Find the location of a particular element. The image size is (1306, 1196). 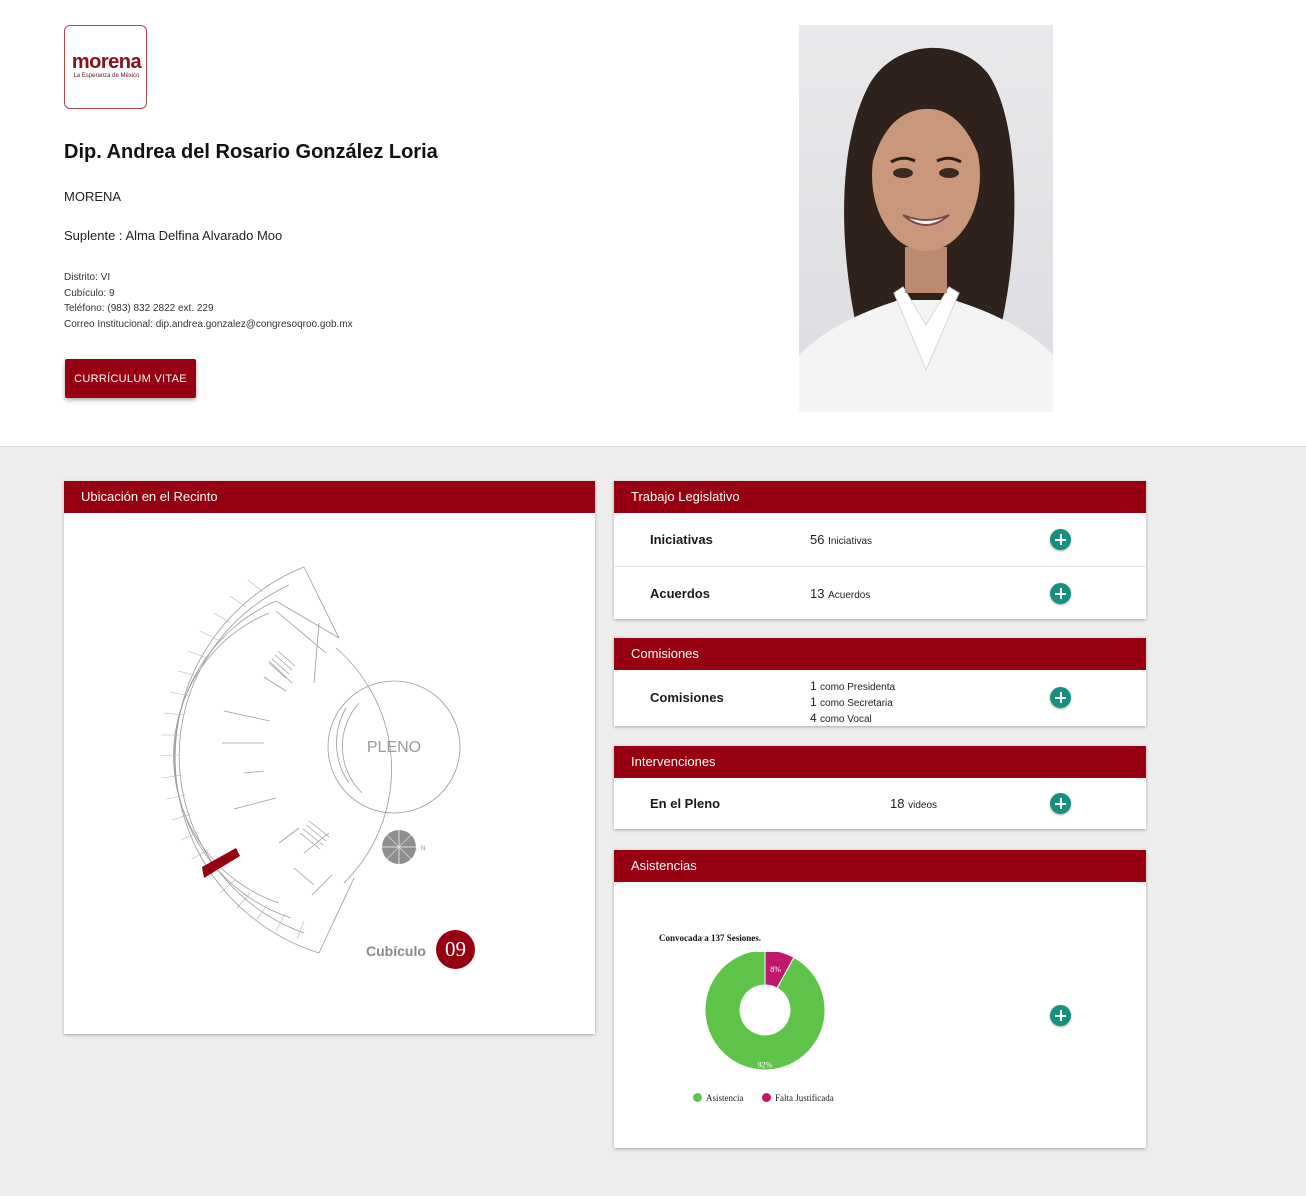

compass-icon: N is located at coordinates (403, 847).